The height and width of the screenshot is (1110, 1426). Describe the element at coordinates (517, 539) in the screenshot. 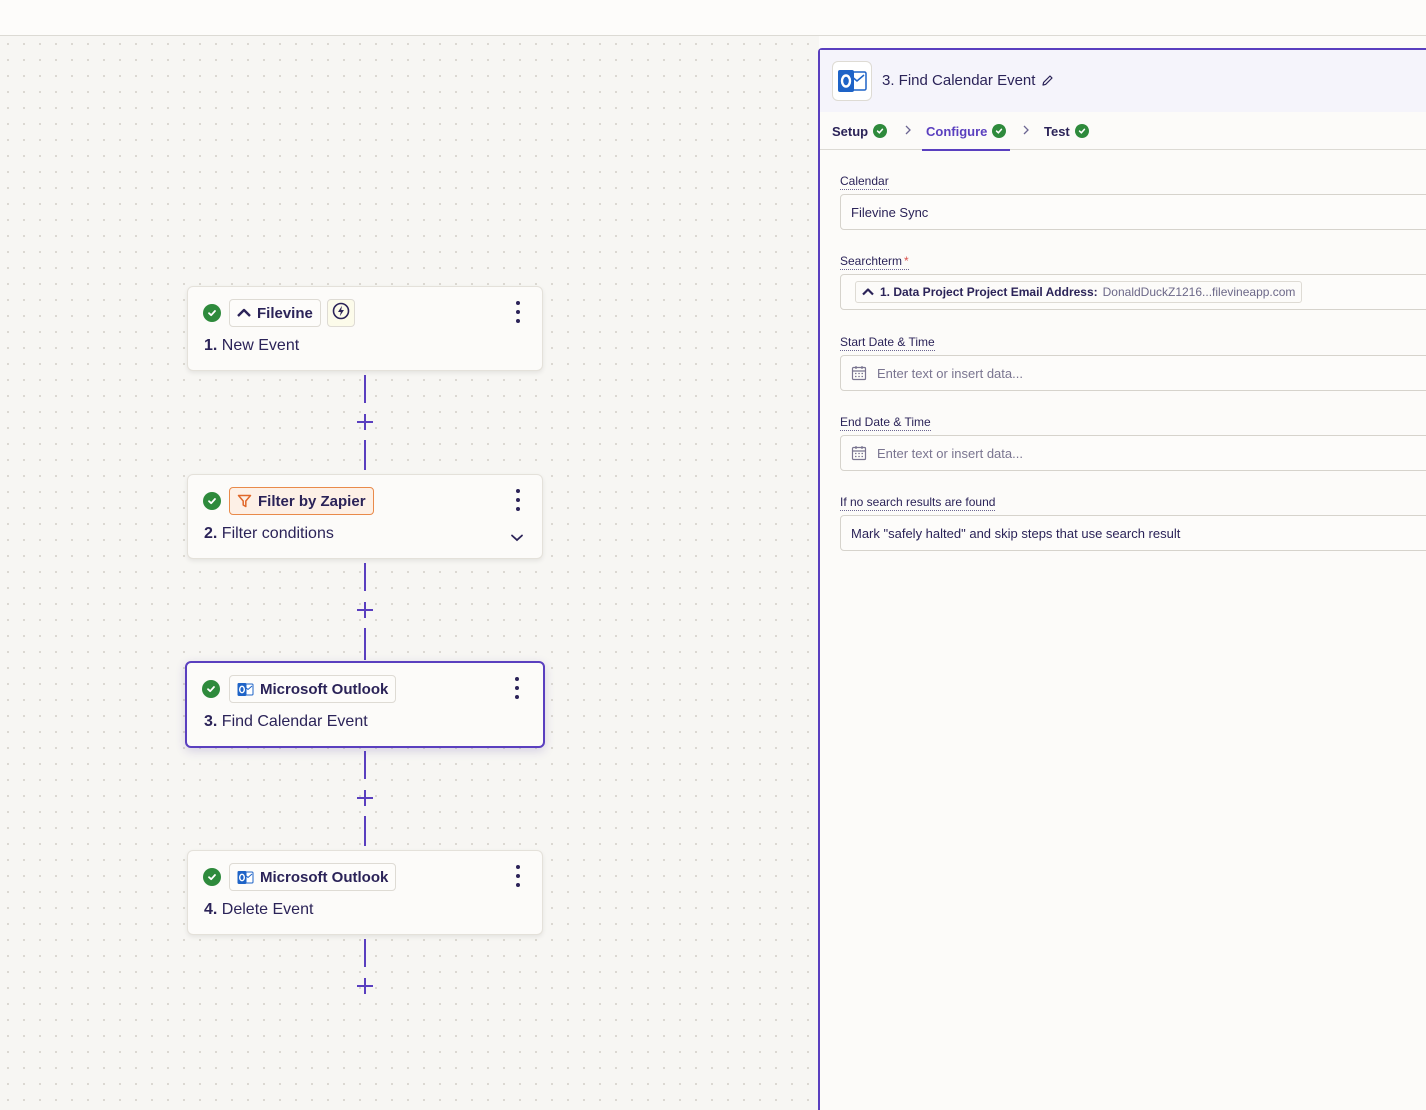

I see `chevron-down-icon` at that location.